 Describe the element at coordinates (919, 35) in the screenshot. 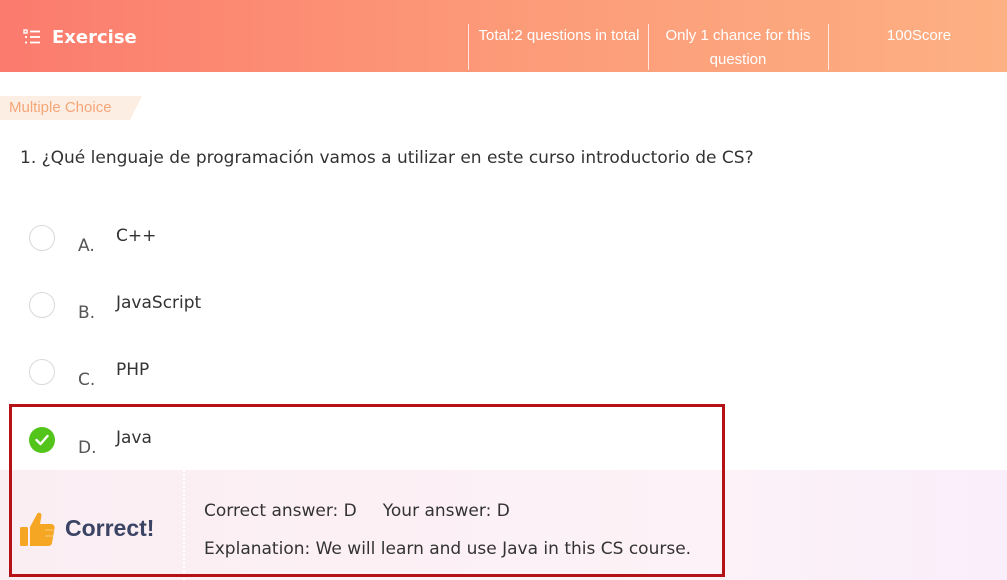

I see `score-info: 100Score` at that location.